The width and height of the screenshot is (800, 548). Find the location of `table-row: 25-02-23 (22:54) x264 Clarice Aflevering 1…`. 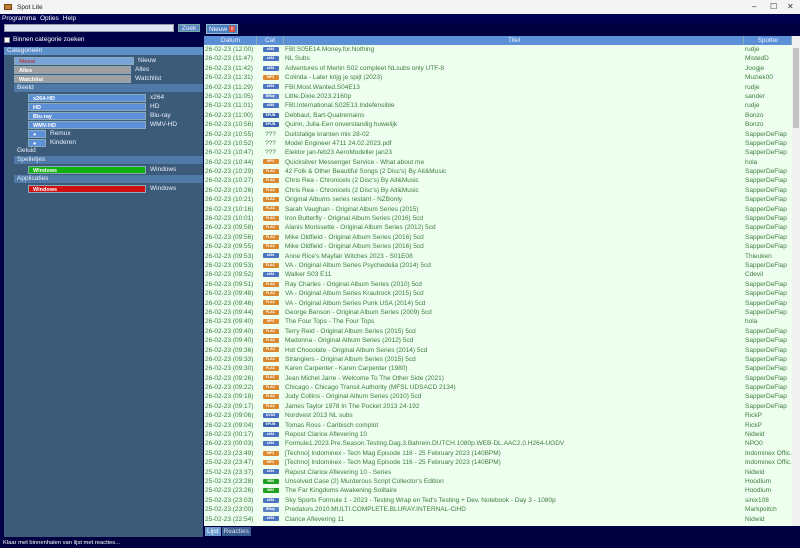

table-row: 25-02-23 (22:54) x264 Clarice Aflevering 1… is located at coordinates (502, 519).